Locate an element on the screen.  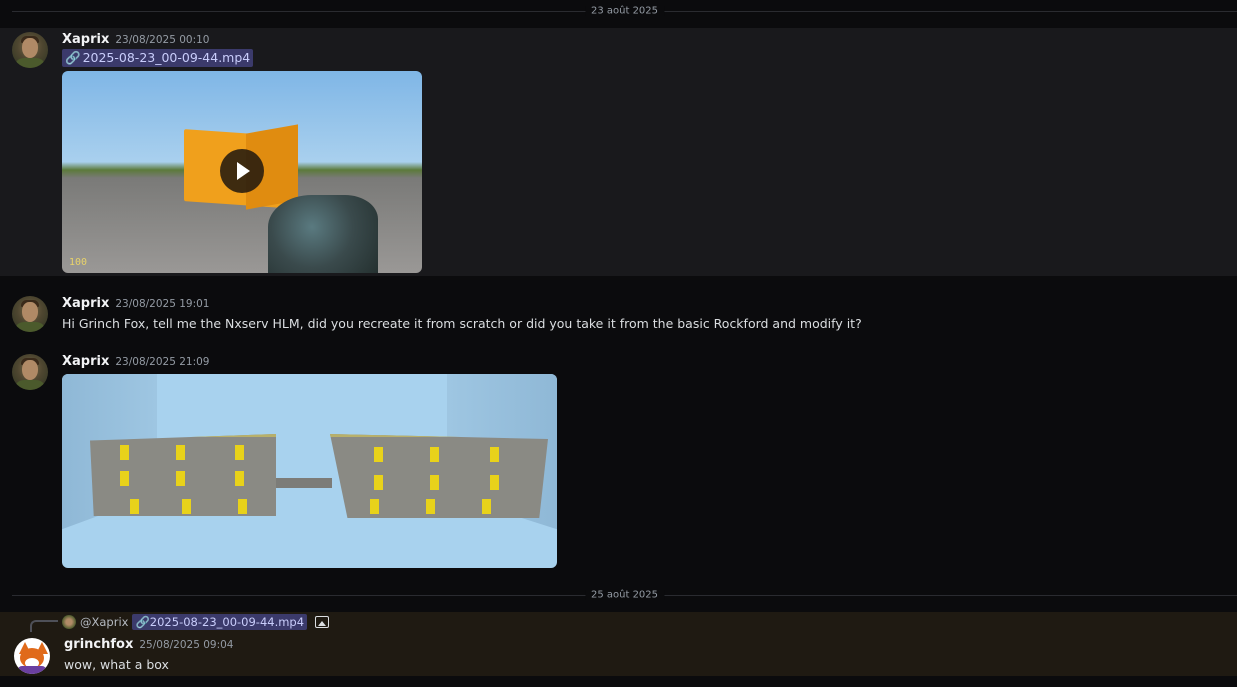
date-divider: 25 août 2025 is located at coordinates (624, 595).